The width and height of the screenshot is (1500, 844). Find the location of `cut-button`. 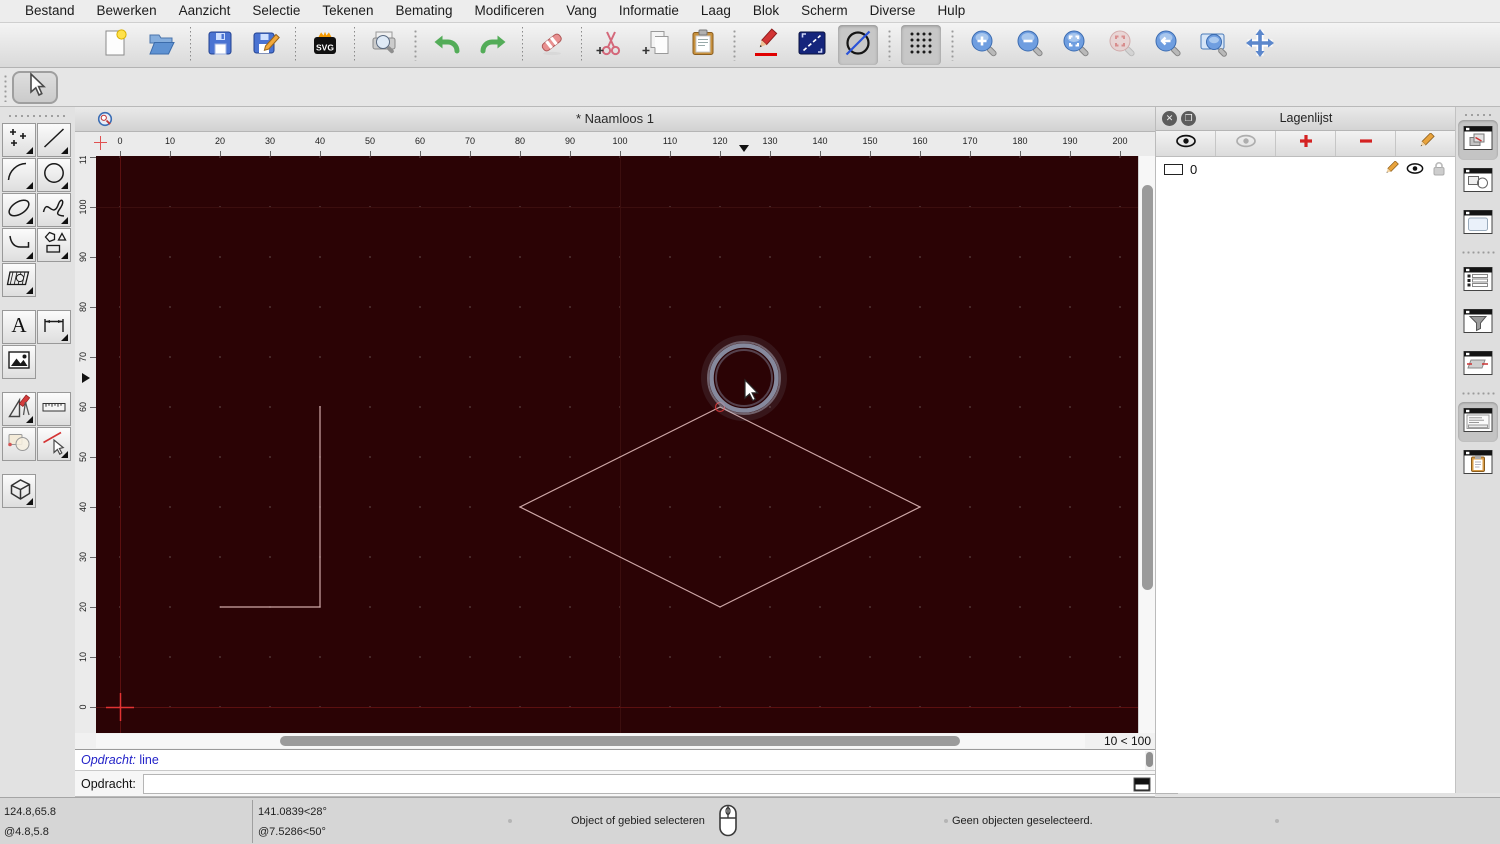

cut-button is located at coordinates (611, 45).